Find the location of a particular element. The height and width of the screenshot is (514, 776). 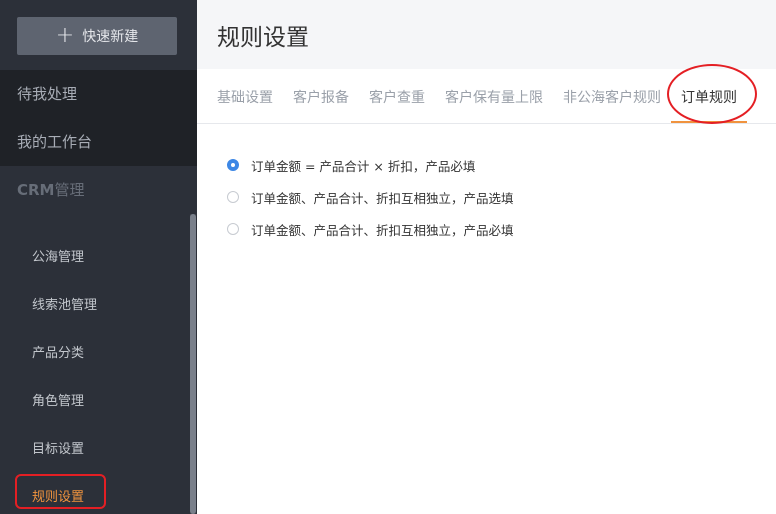

sidebar-item-target-settings: 目标设置 is located at coordinates (58, 447).